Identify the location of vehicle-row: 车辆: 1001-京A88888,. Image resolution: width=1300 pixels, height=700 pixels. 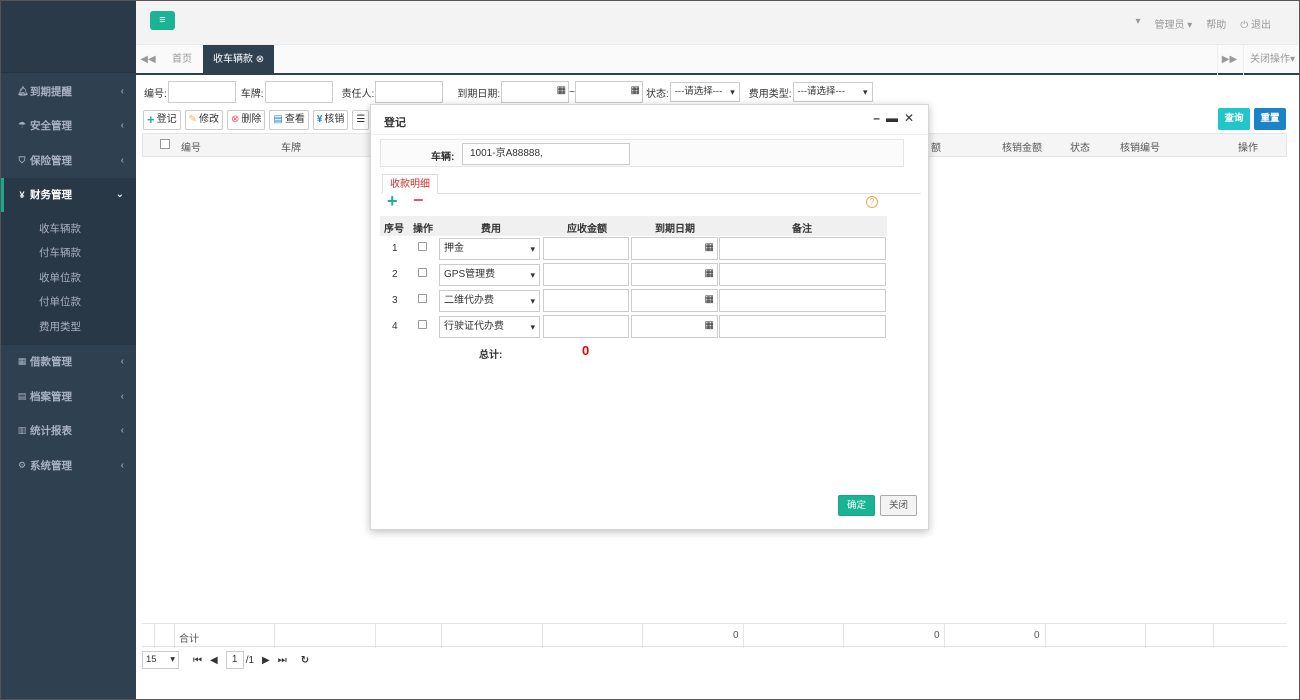
(642, 153).